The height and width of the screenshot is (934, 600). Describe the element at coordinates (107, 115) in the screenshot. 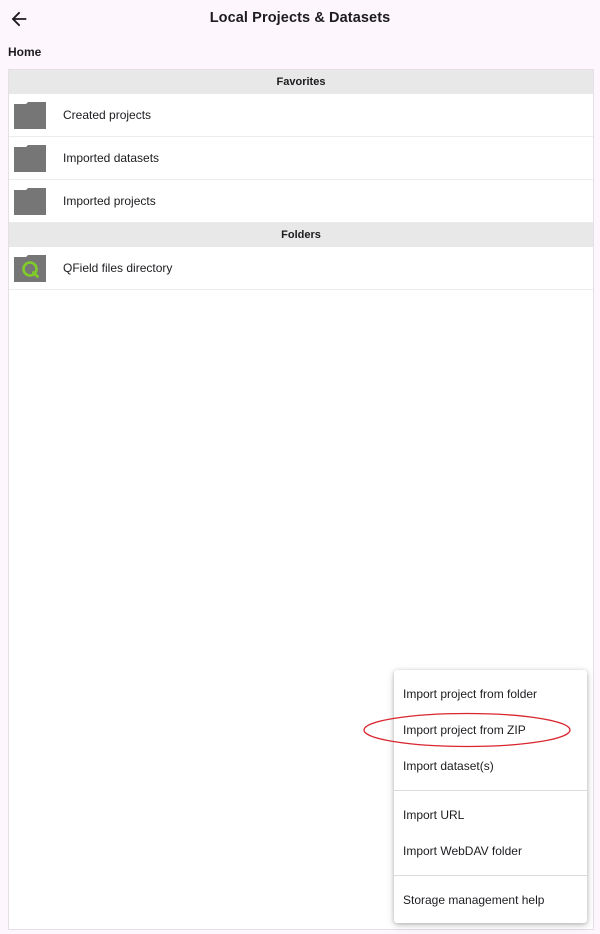

I see `list-item-label: Created projects` at that location.